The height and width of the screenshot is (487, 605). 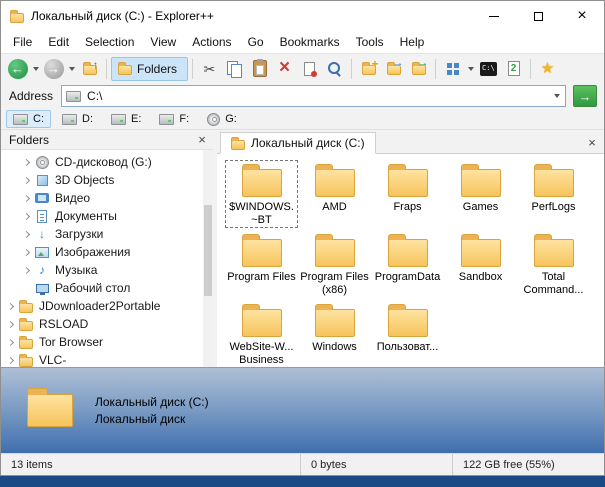 I want to click on tree-item: CD-дисковод (G:), so click(x=102, y=162).